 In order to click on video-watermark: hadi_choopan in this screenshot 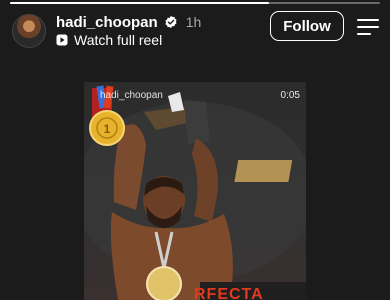, I will do `click(131, 95)`.